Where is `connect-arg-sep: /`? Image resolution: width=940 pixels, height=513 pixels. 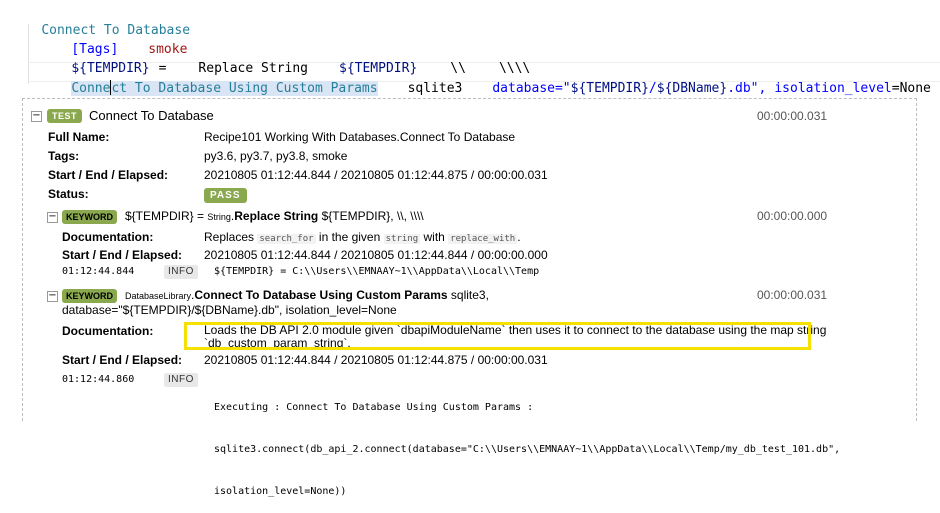
connect-arg-sep: / is located at coordinates (652, 88).